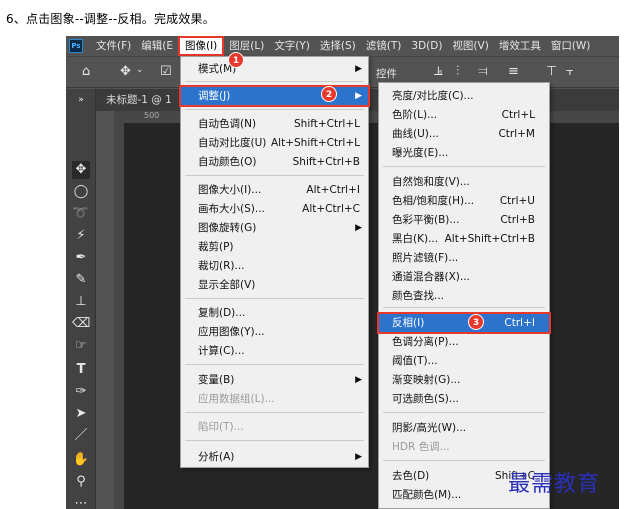  What do you see at coordinates (292, 46) in the screenshot?
I see `menu-type: 文字(Y)` at bounding box center [292, 46].